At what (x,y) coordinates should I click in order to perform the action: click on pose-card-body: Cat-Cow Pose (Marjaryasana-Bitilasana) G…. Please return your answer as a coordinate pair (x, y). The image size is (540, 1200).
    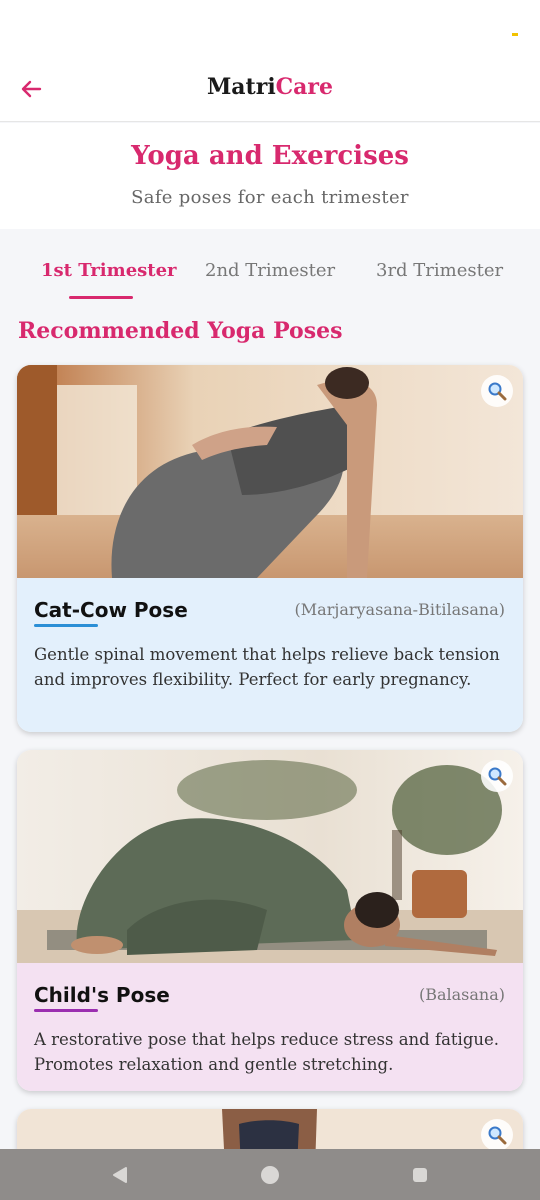
    Looking at the image, I should click on (270, 655).